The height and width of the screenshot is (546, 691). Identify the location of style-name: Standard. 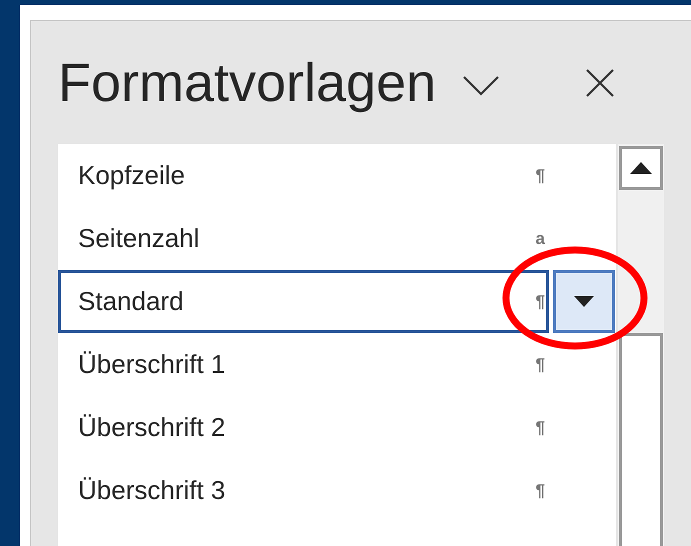
(131, 301).